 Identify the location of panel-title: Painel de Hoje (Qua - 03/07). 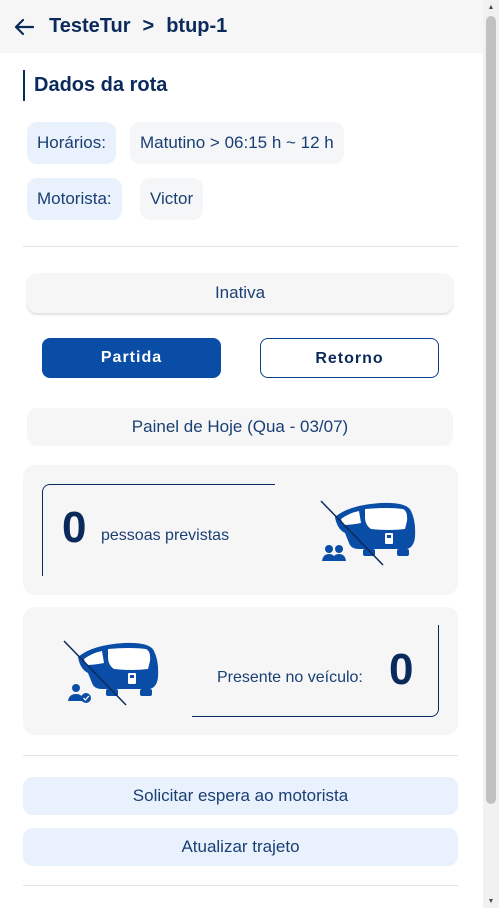
(240, 427).